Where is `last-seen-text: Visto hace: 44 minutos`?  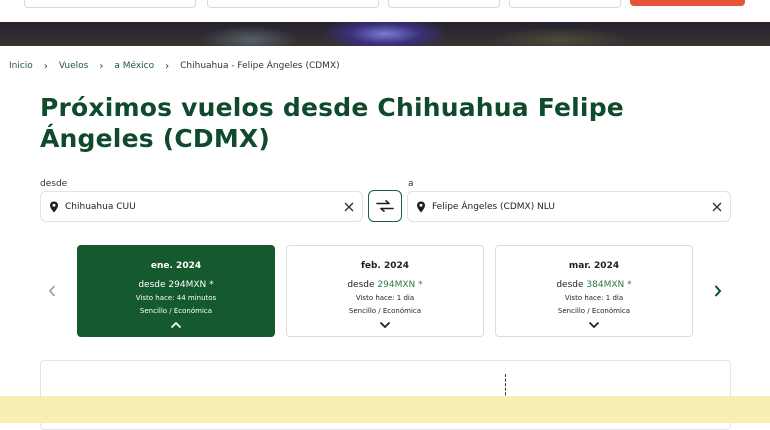 last-seen-text: Visto hace: 44 minutos is located at coordinates (176, 298).